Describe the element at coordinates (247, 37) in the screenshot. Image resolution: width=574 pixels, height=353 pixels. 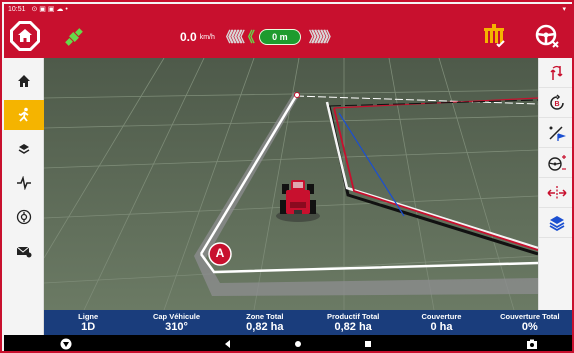
I see `left-chevron-active-icon: 《` at that location.